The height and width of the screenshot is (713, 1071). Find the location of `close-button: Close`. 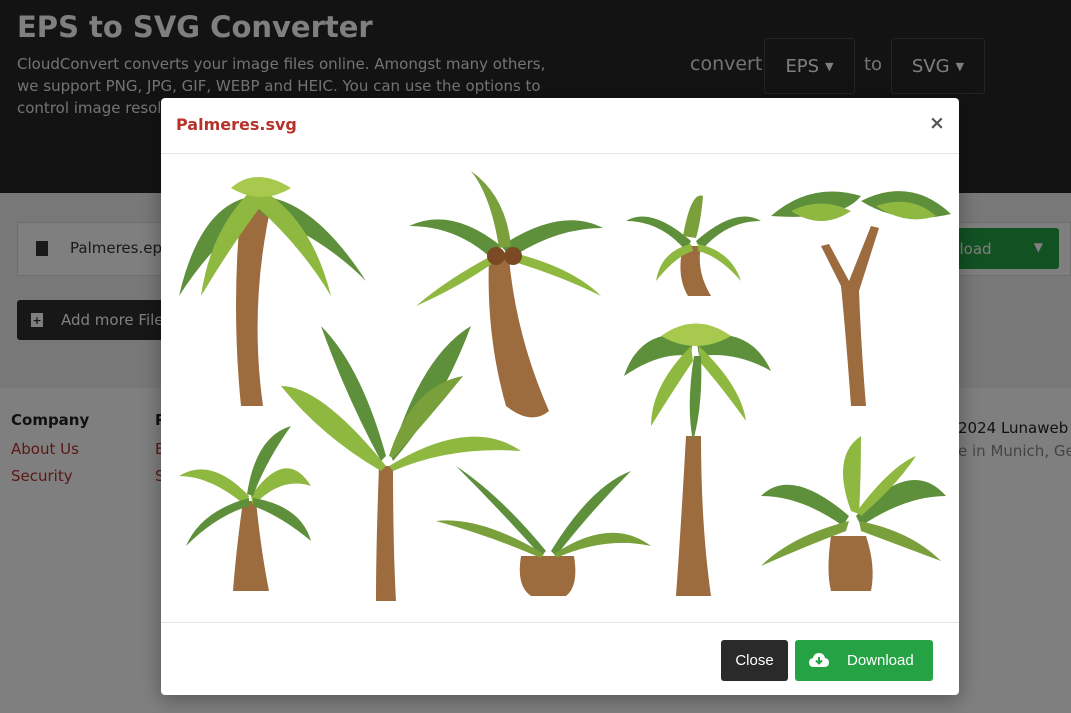

close-button: Close is located at coordinates (754, 660).